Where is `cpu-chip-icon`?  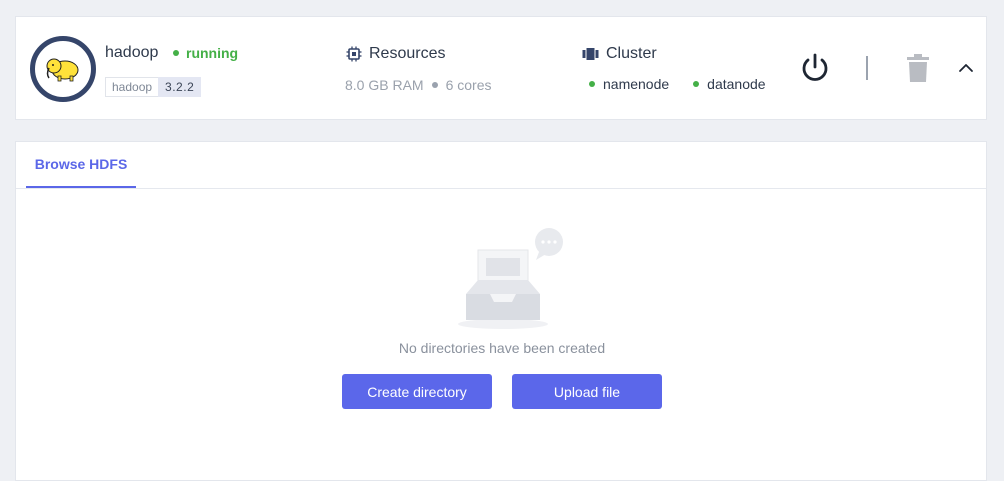
cpu-chip-icon is located at coordinates (354, 54).